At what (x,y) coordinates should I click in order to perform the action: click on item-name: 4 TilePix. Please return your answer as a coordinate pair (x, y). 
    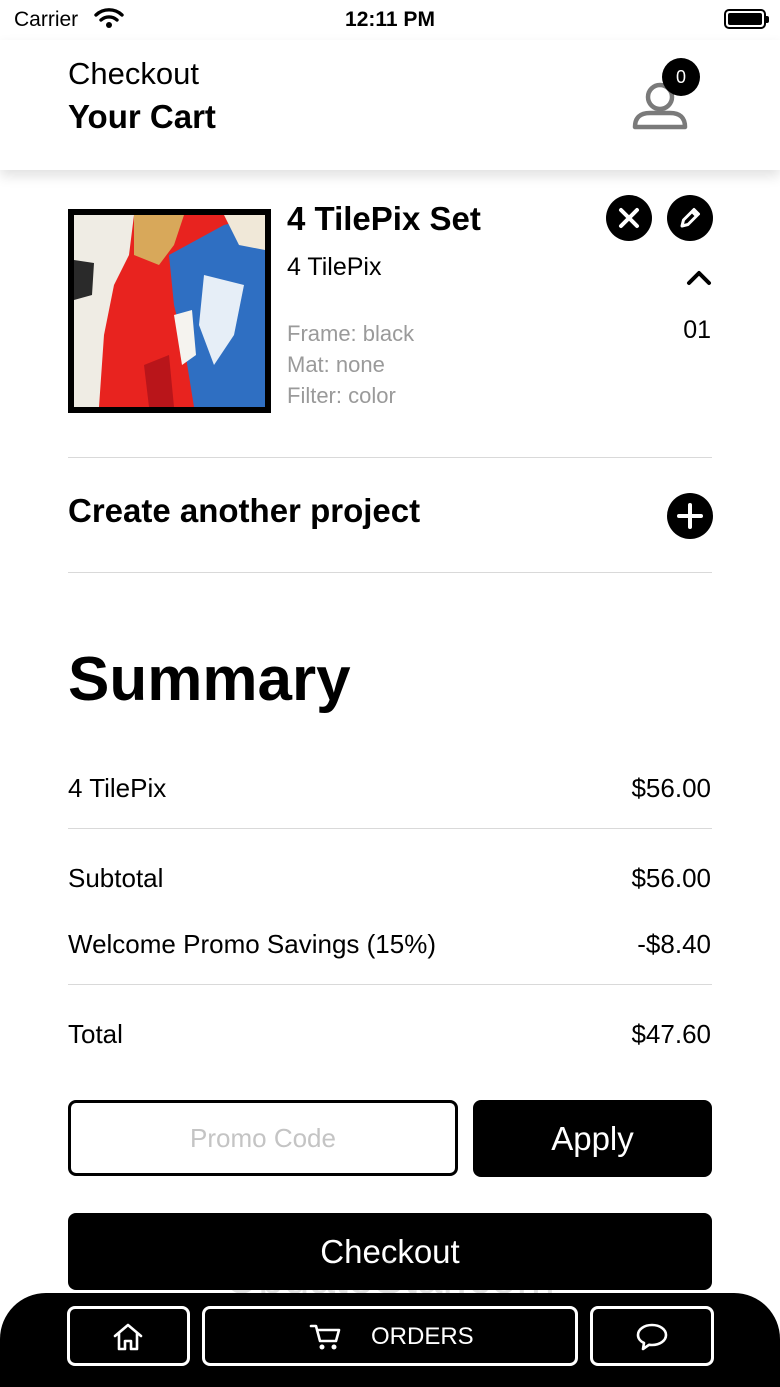
    Looking at the image, I should click on (334, 267).